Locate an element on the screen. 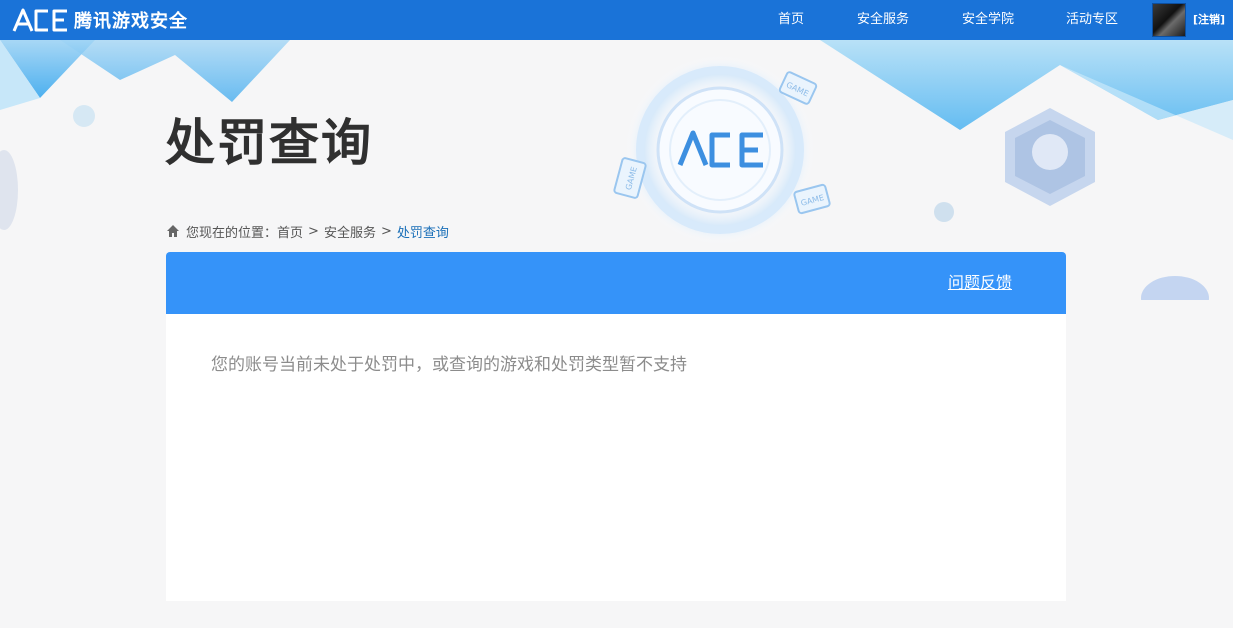 The height and width of the screenshot is (628, 1233). breadcrumb-prefix: 您现在的位置： is located at coordinates (232, 233).